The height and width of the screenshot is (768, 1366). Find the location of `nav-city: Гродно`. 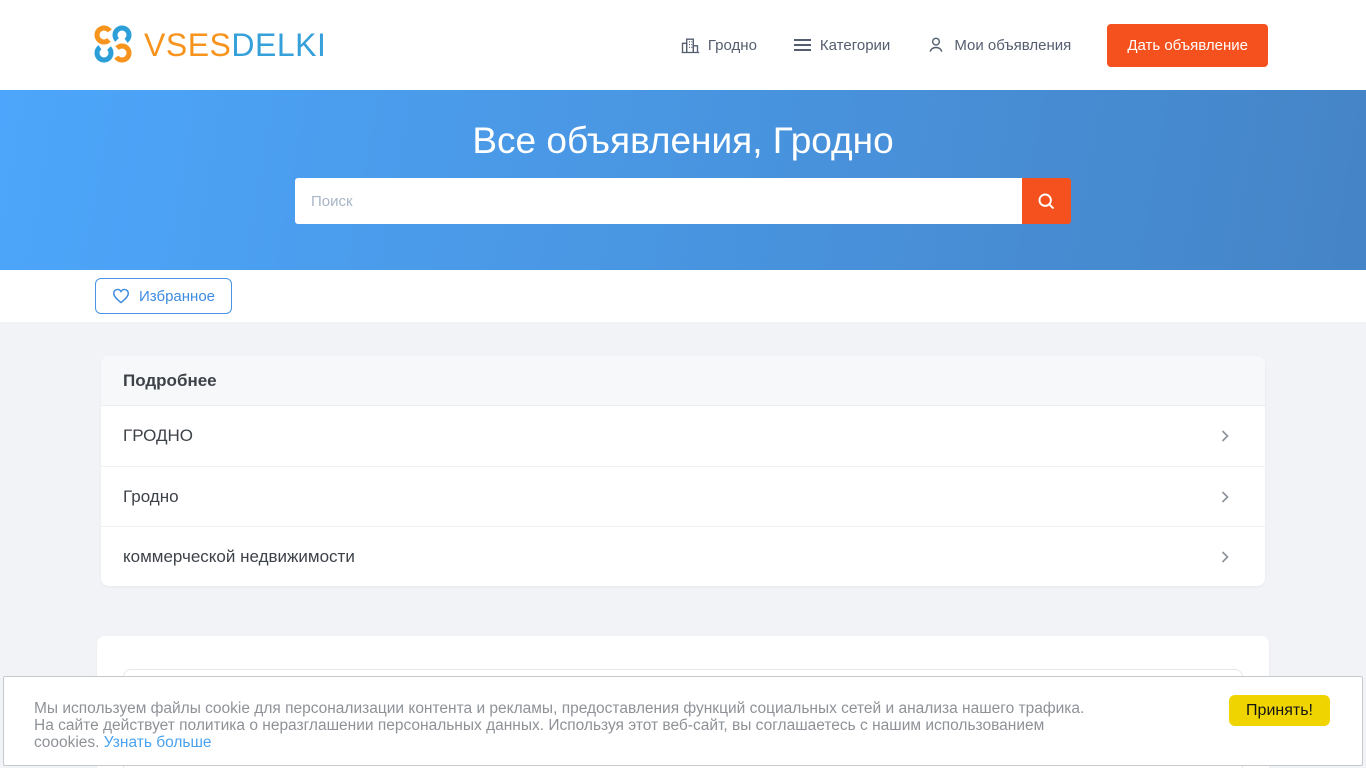

nav-city: Гродно is located at coordinates (718, 45).